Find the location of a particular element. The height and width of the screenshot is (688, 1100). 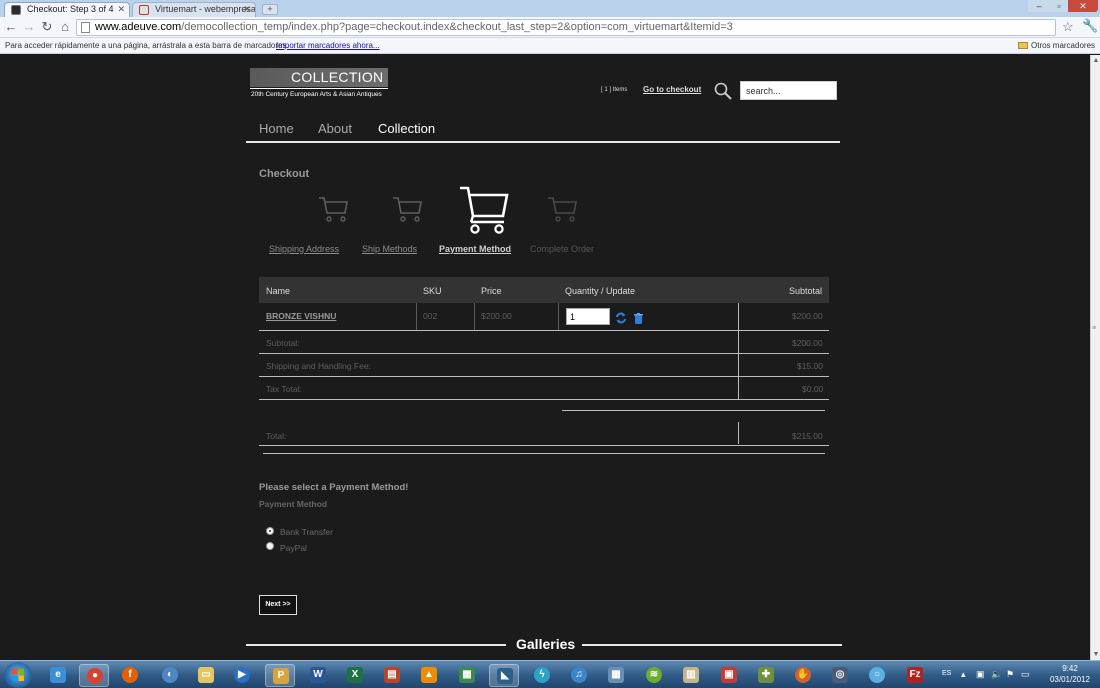

next-button: Next >> is located at coordinates (278, 605).